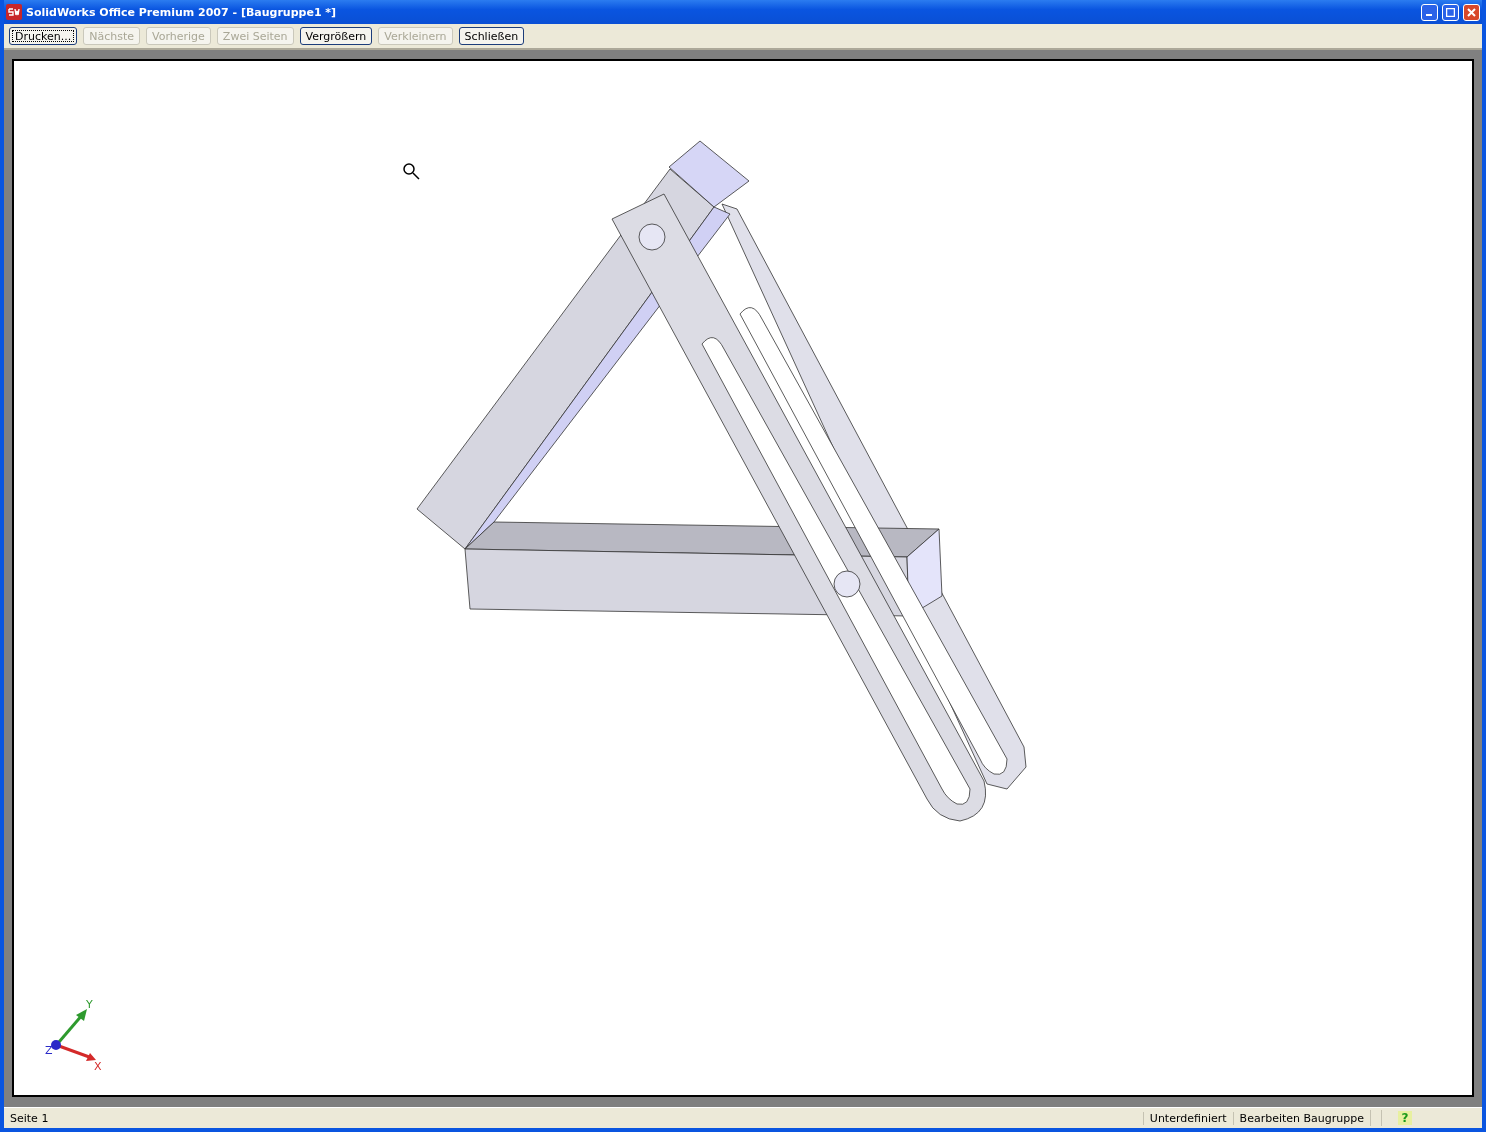  What do you see at coordinates (49, 1050) in the screenshot?
I see `axis-label: Z` at bounding box center [49, 1050].